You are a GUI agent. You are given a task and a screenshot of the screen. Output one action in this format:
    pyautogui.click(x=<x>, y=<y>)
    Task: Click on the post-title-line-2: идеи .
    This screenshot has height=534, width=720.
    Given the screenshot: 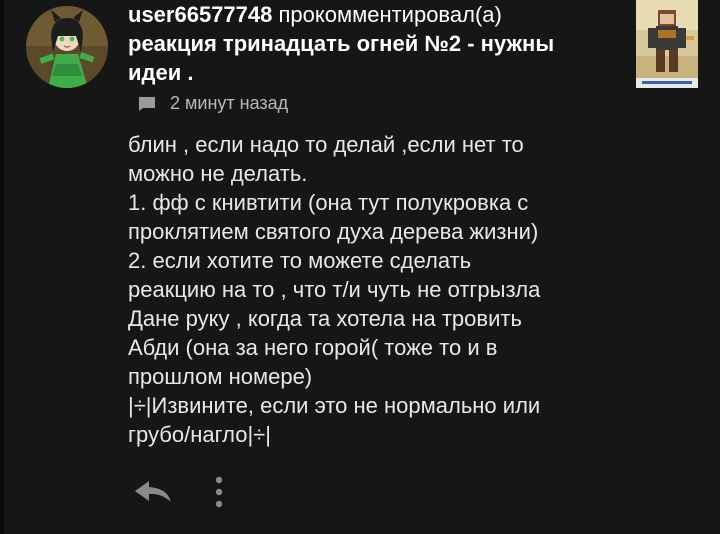 What is the action you would take?
    pyautogui.click(x=368, y=72)
    